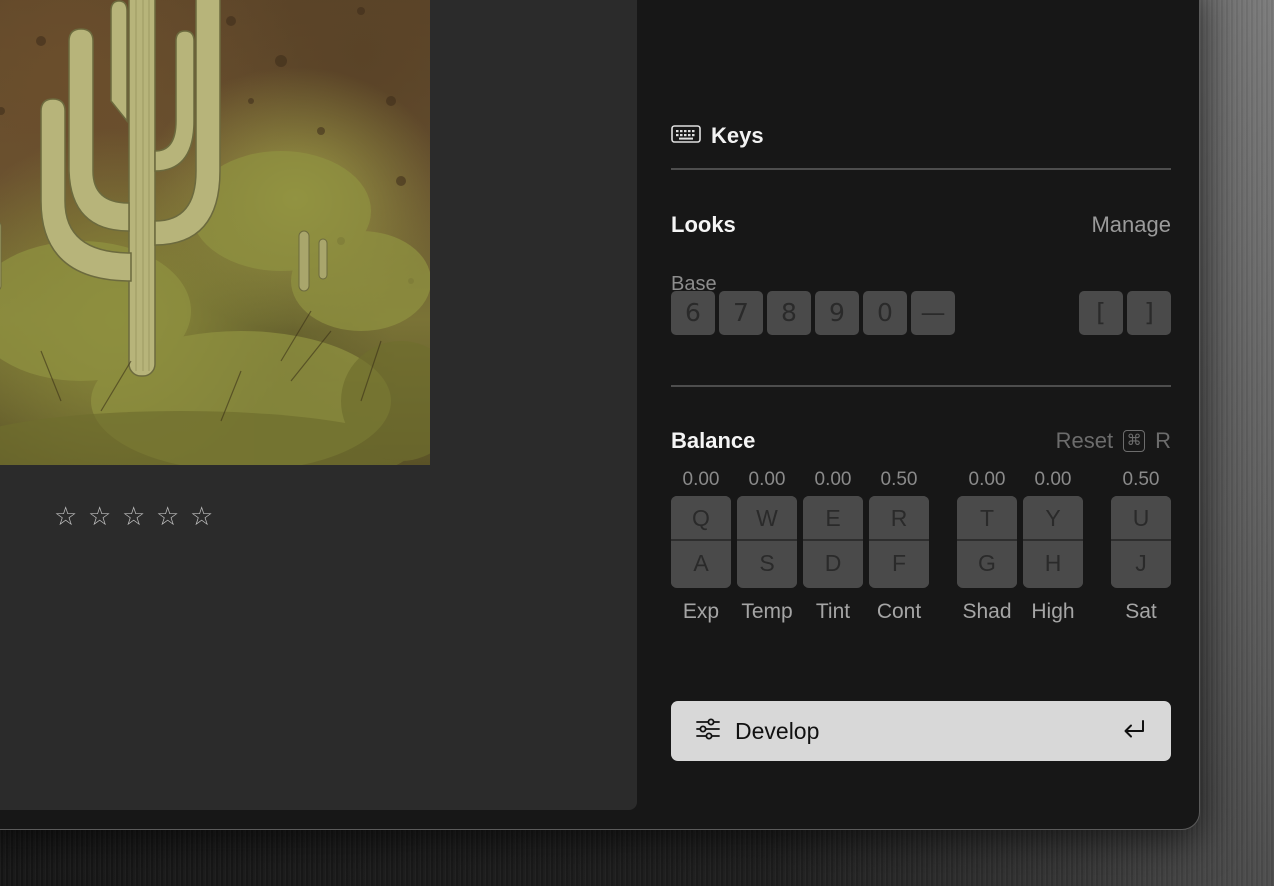 The image size is (1274, 886). I want to click on look-key-7: 7, so click(741, 313).